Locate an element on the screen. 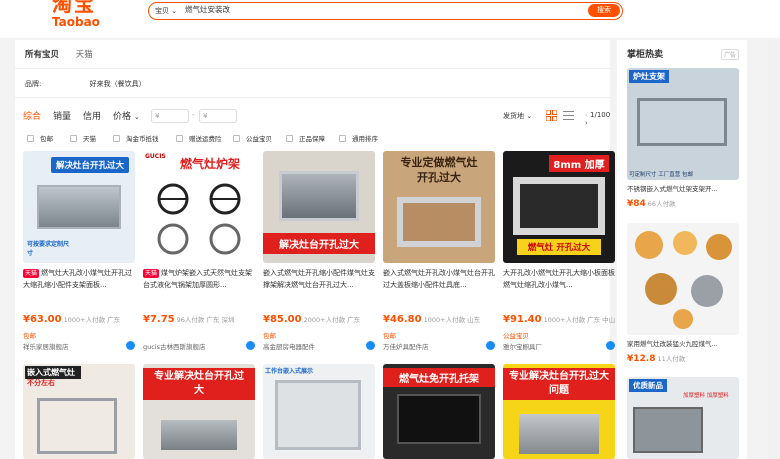  image-banner: 燃气灶炉架 is located at coordinates (209, 164).